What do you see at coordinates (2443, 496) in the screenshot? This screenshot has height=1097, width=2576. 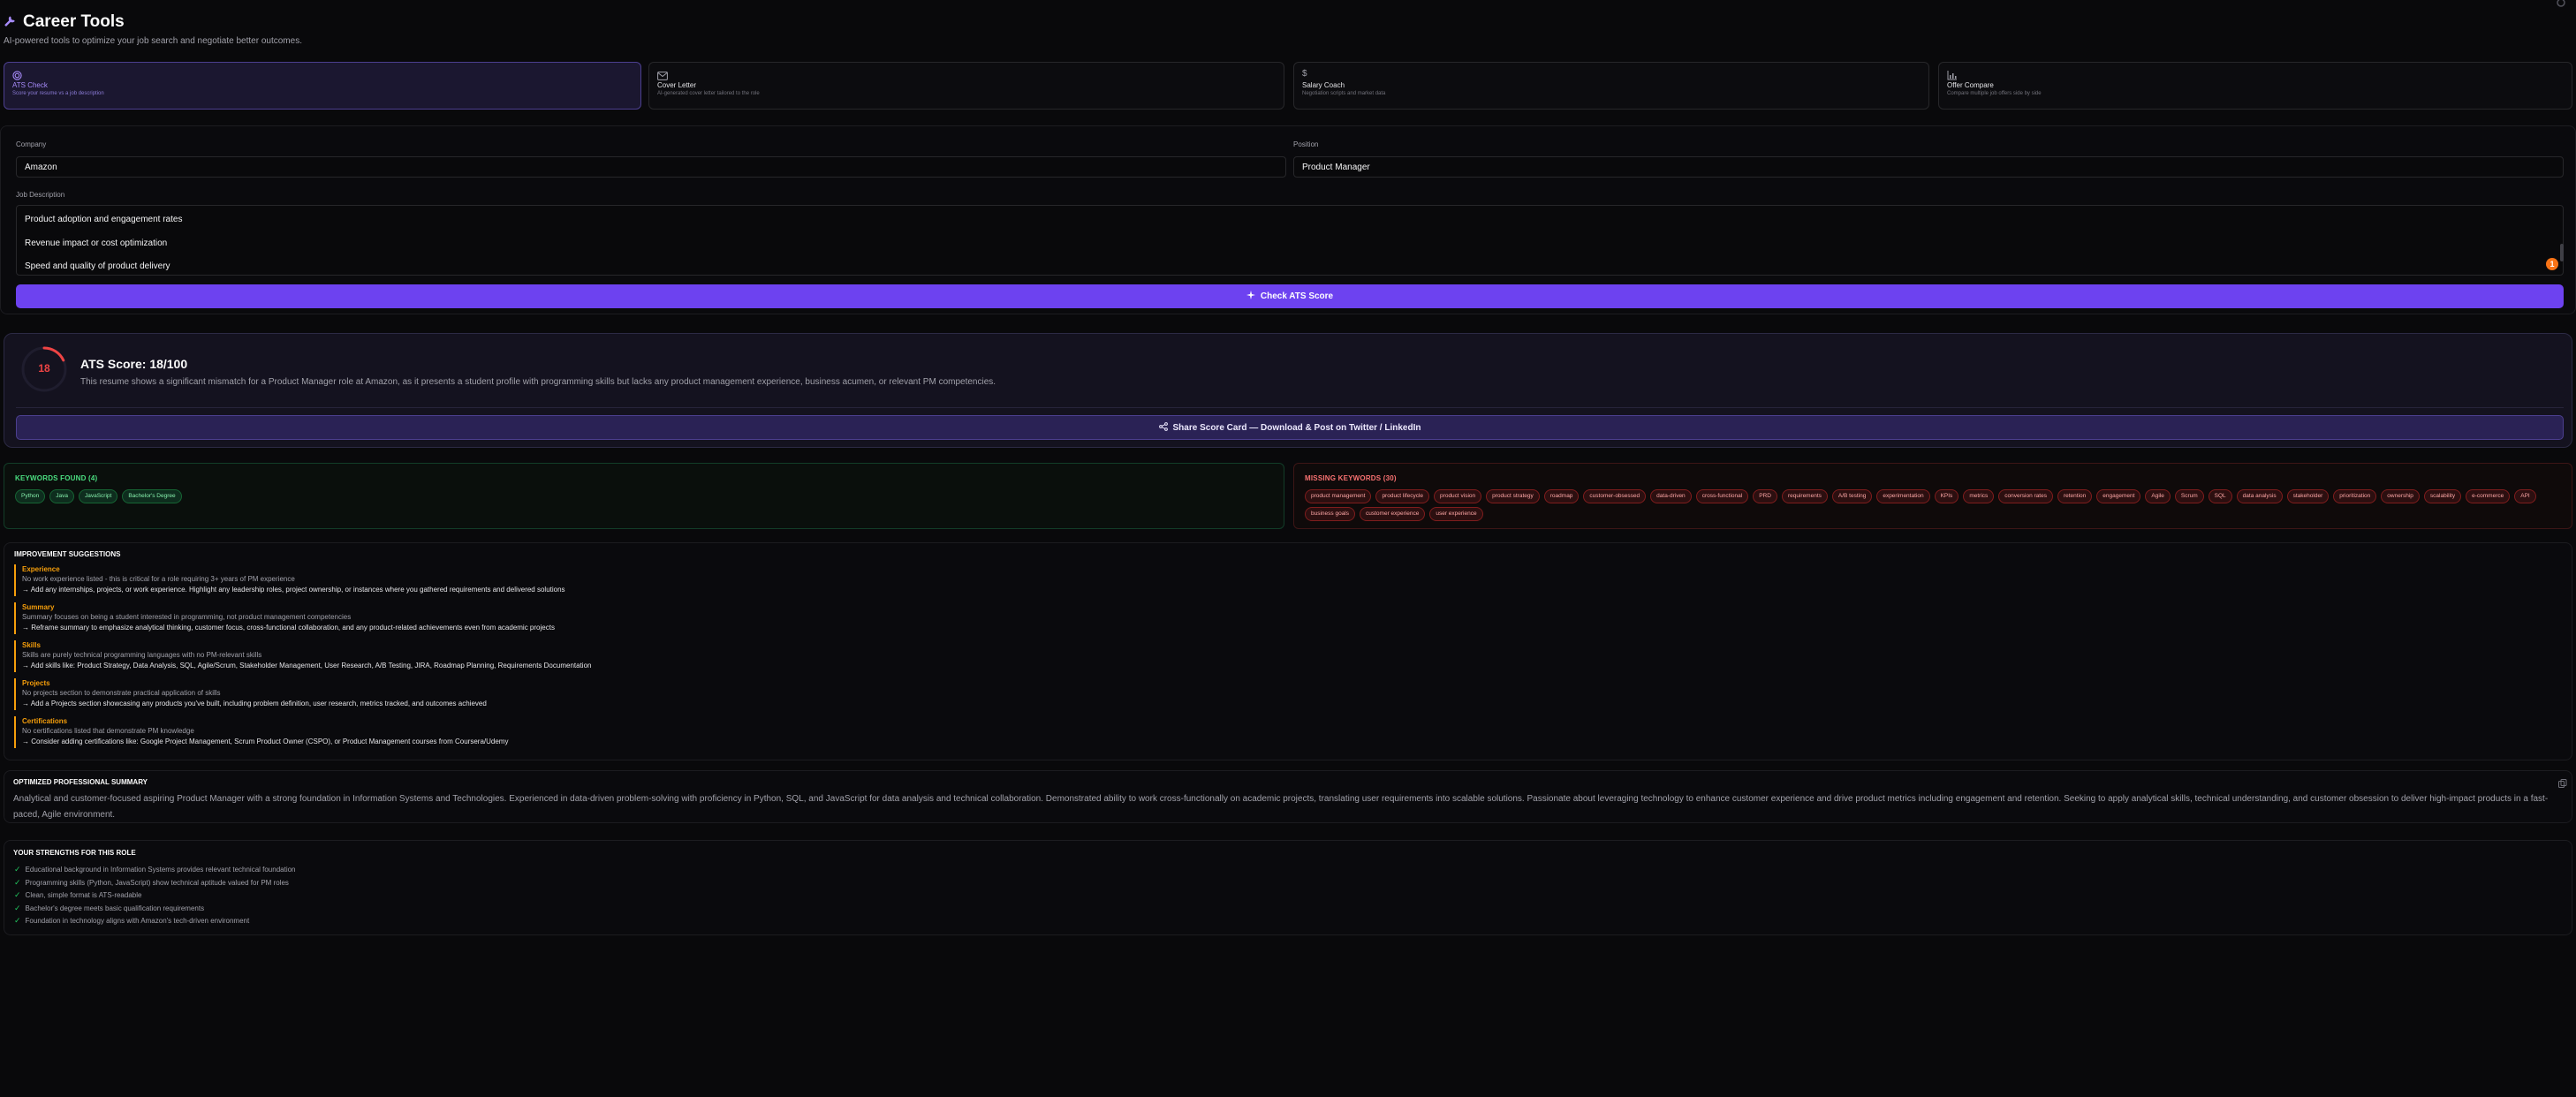 I see `missing-keyword-chip: scalability` at bounding box center [2443, 496].